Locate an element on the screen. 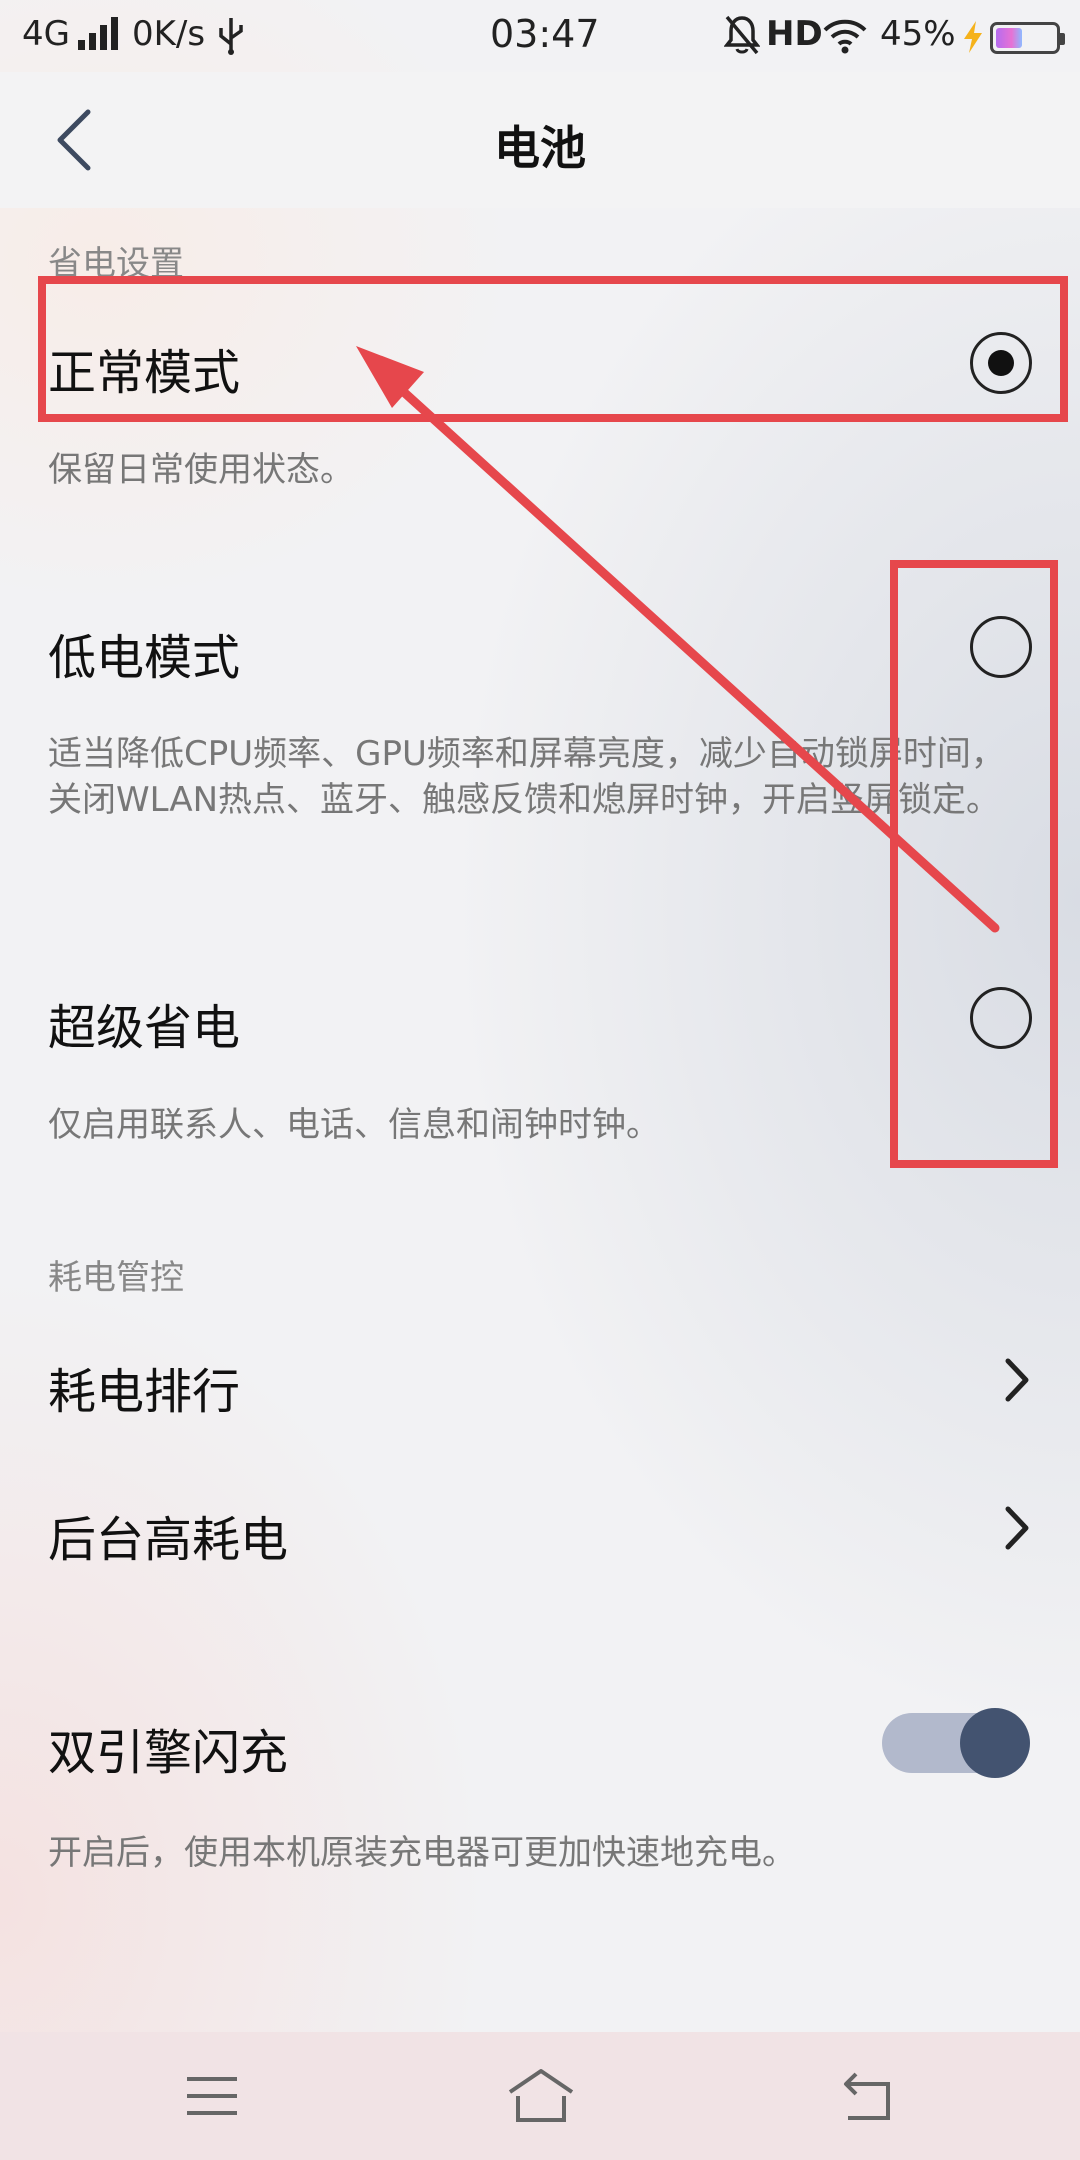  home-icon is located at coordinates (541, 2096).